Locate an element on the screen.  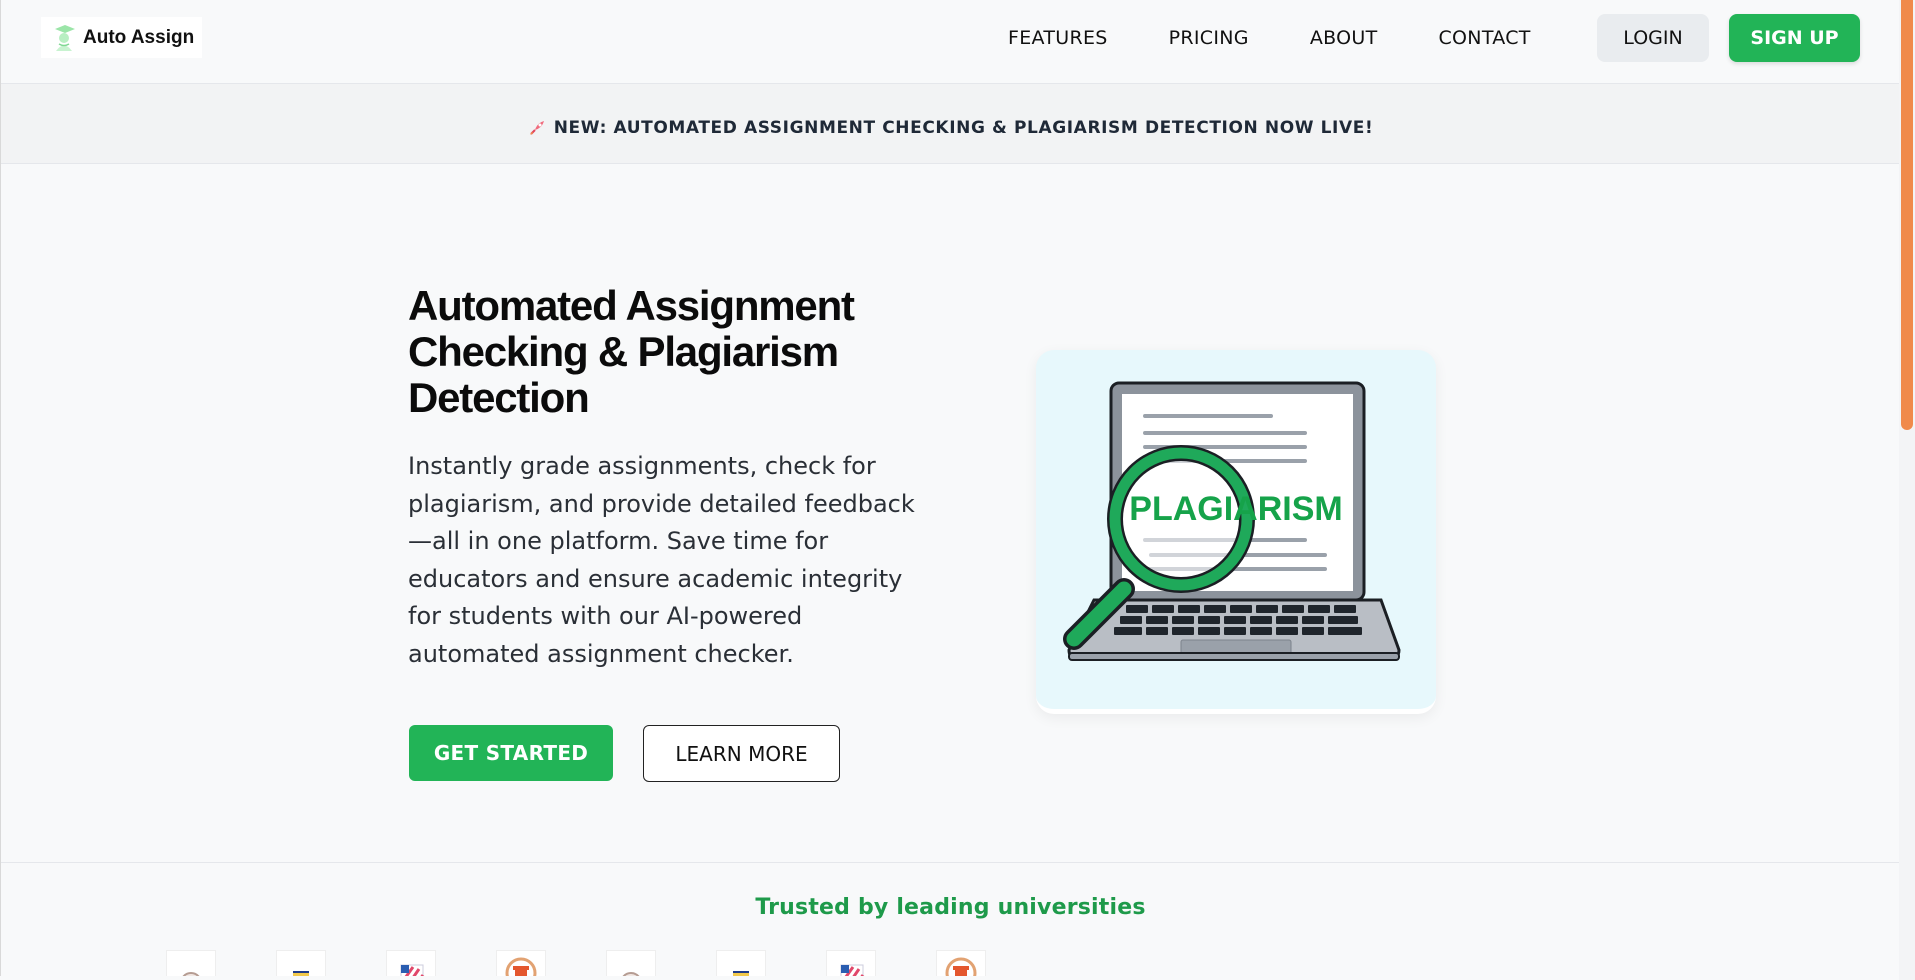
learn-more-button: LEARN MORE is located at coordinates (741, 753).